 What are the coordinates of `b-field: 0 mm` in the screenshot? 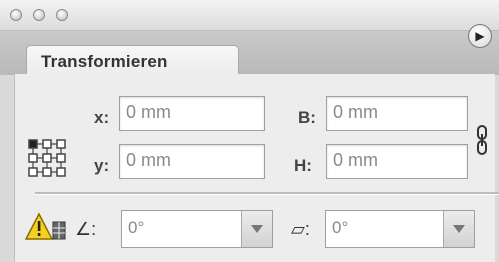 It's located at (397, 113).